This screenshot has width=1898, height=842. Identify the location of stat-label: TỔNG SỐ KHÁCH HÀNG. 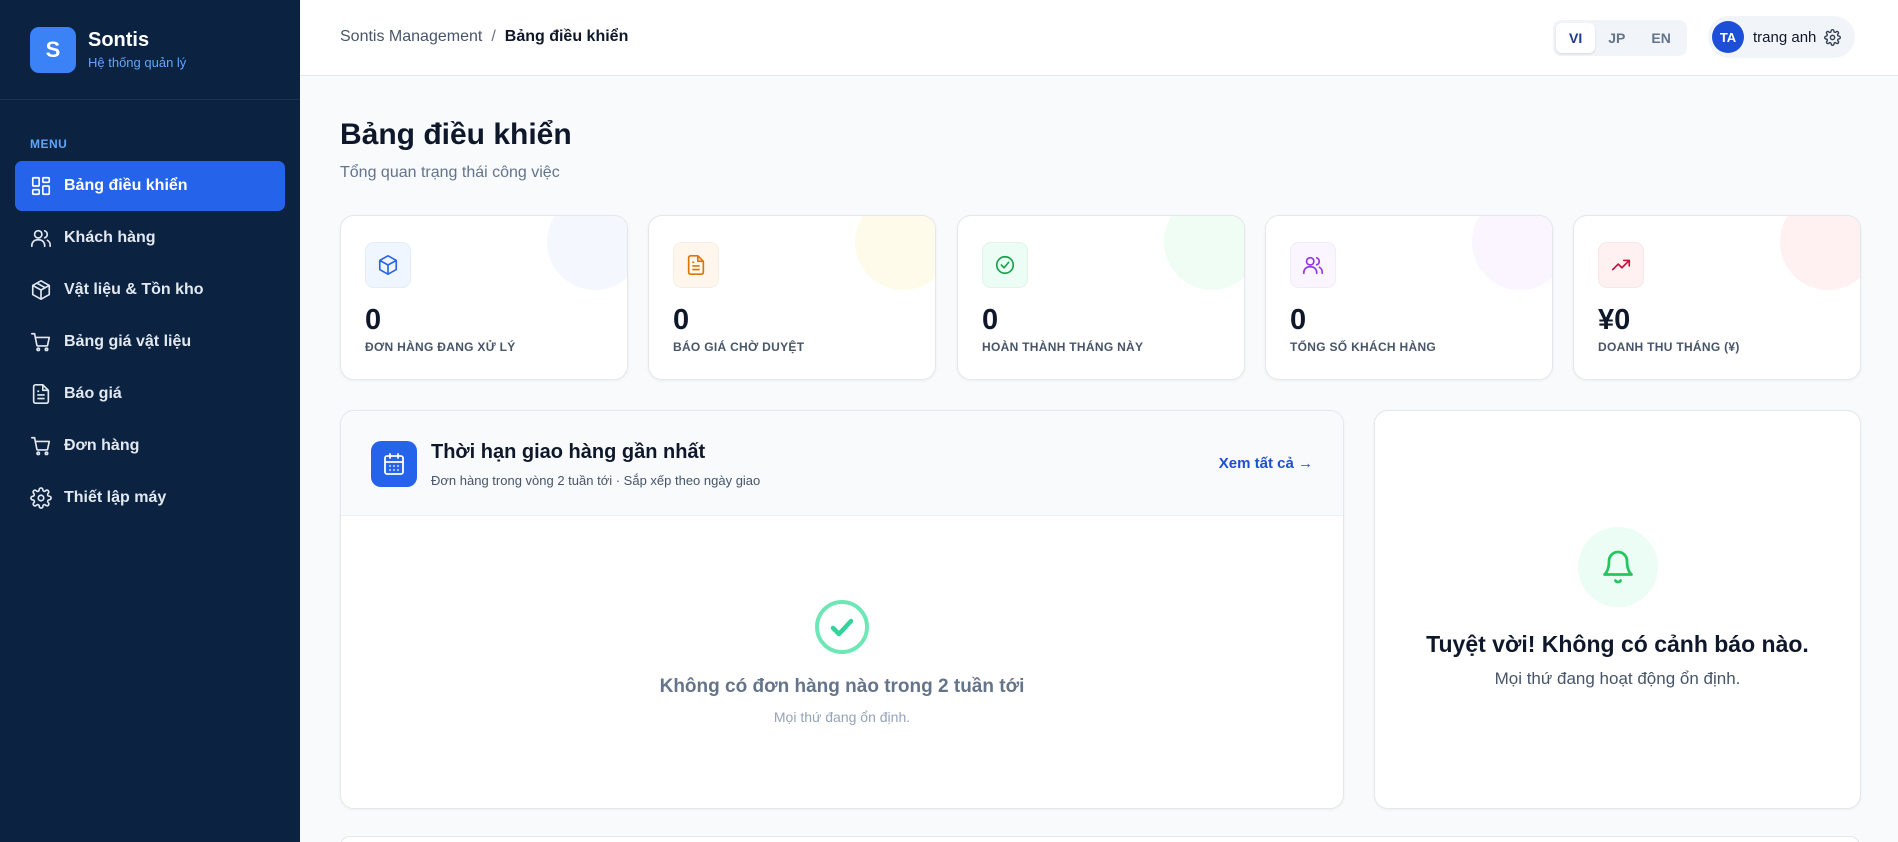
(1363, 347).